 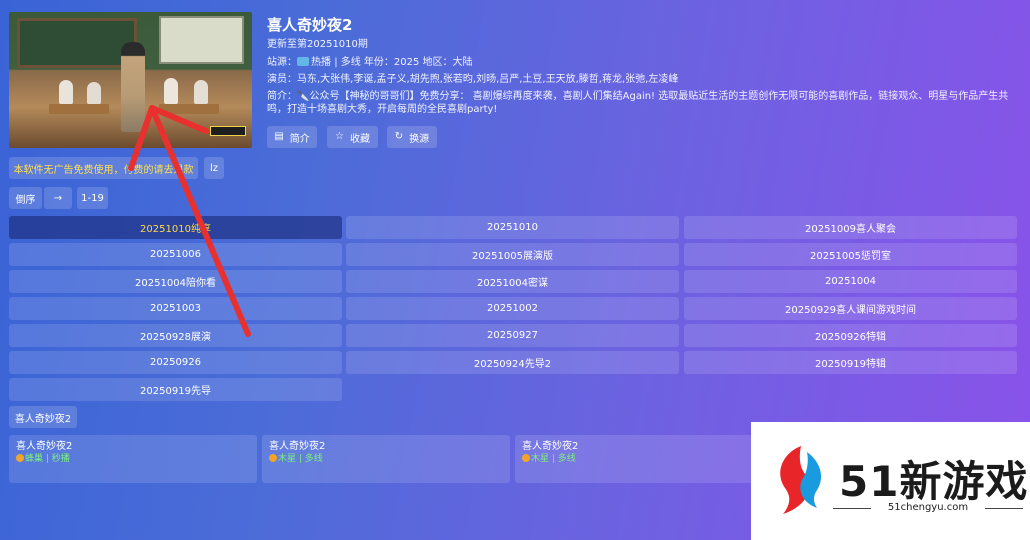 What do you see at coordinates (92, 198) in the screenshot?
I see `range-button: 1-19` at bounding box center [92, 198].